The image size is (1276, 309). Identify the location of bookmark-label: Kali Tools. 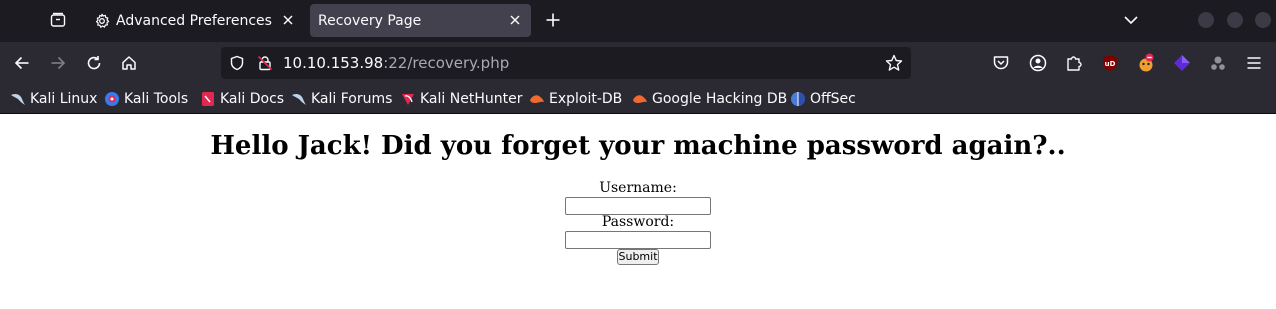
(156, 99).